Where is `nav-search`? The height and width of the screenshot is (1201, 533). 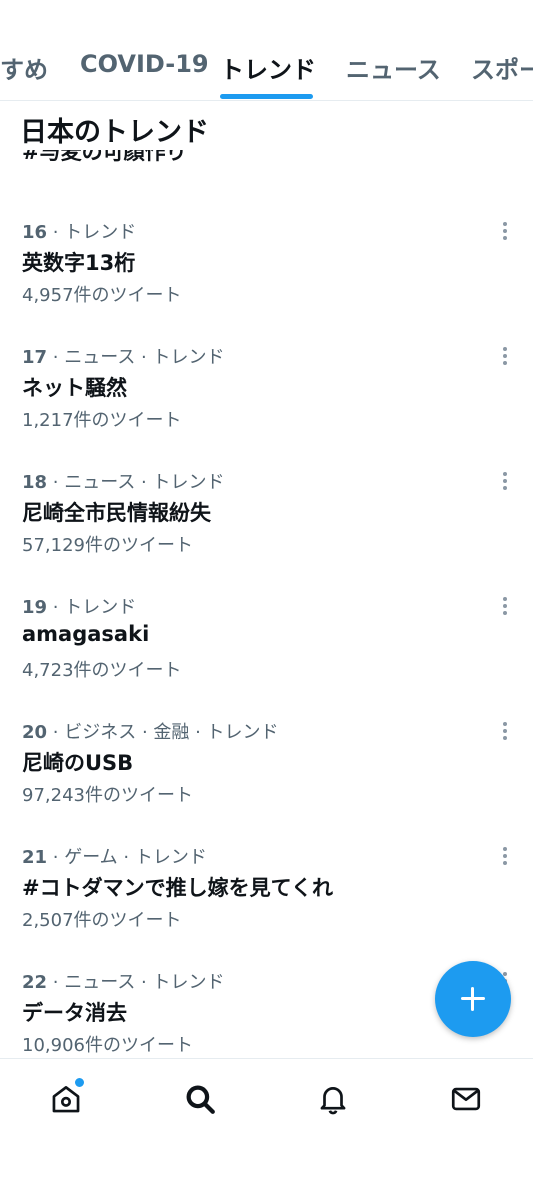 nav-search is located at coordinates (200, 1099).